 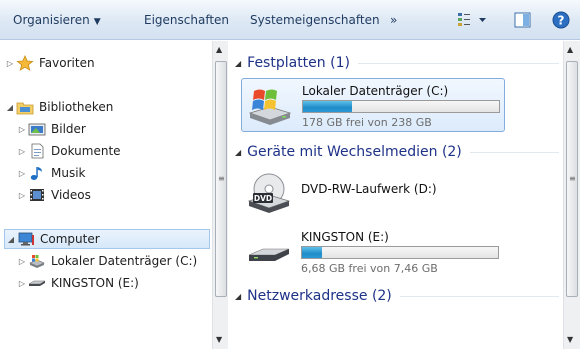 What do you see at coordinates (263, 198) in the screenshot?
I see `dvd-badge: DVD` at bounding box center [263, 198].